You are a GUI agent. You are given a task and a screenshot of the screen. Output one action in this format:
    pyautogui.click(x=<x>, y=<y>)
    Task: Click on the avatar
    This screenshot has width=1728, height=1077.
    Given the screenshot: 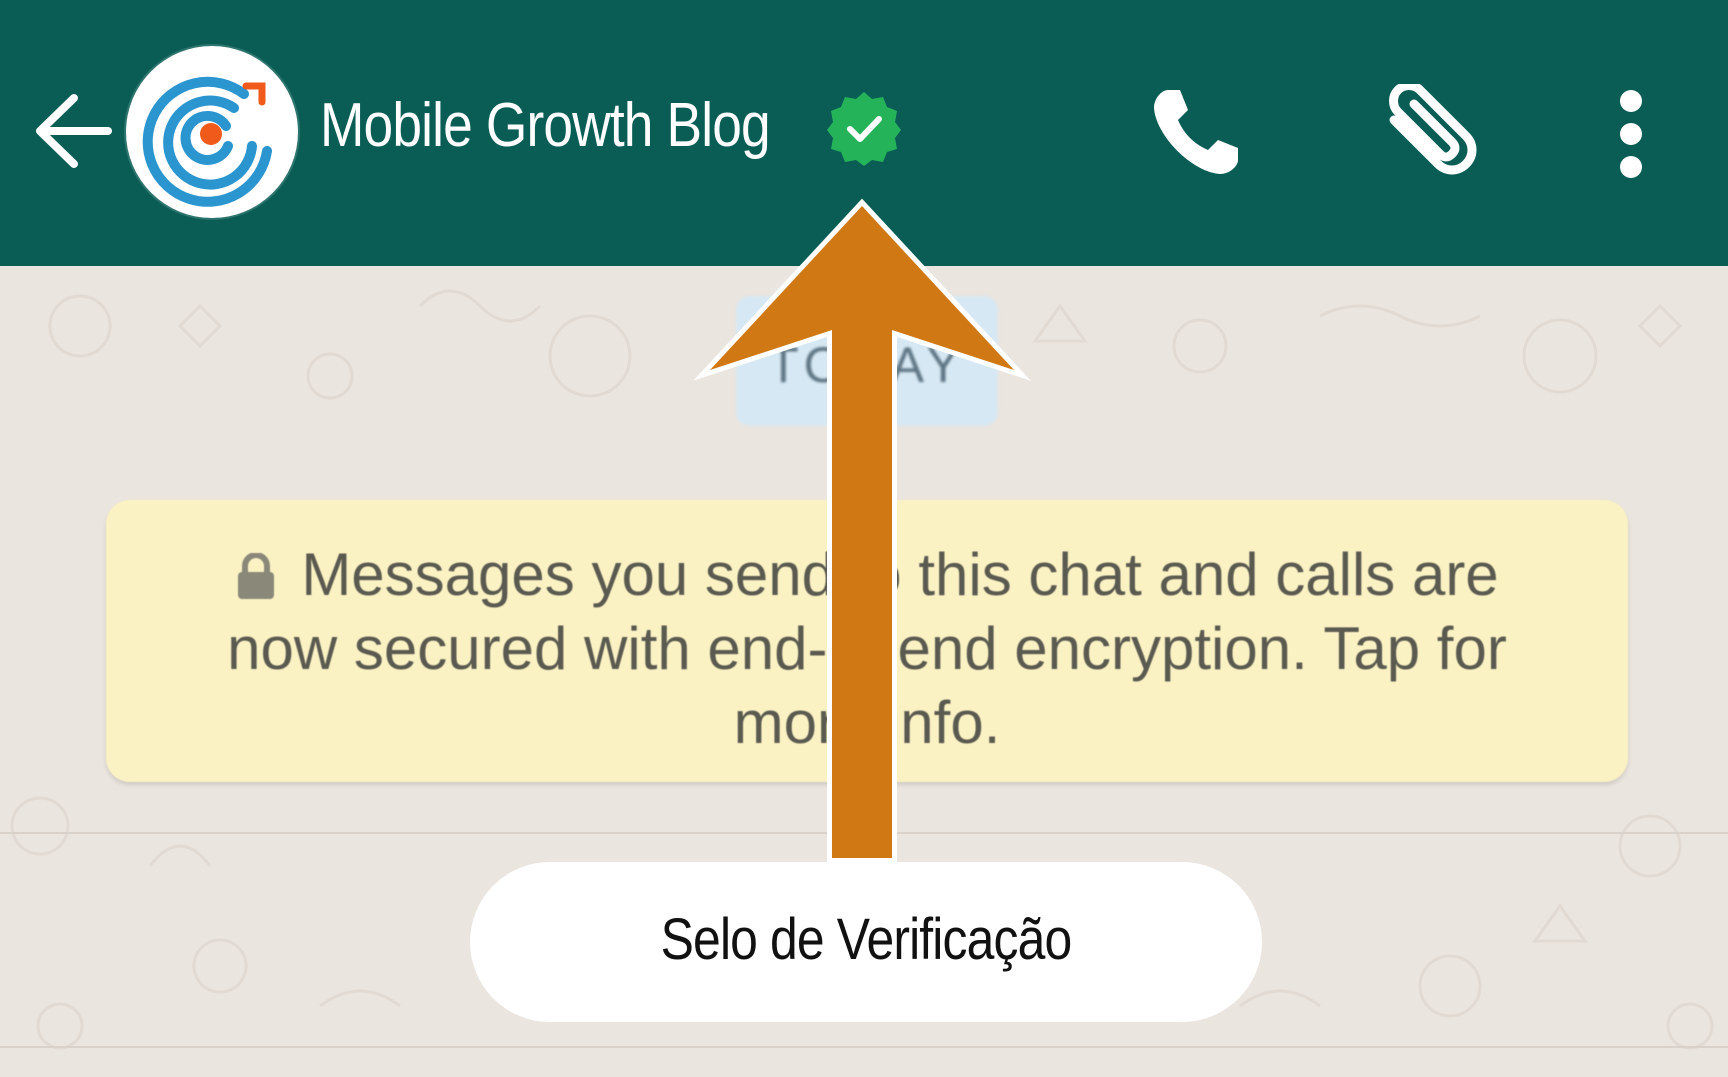 What is the action you would take?
    pyautogui.click(x=212, y=132)
    